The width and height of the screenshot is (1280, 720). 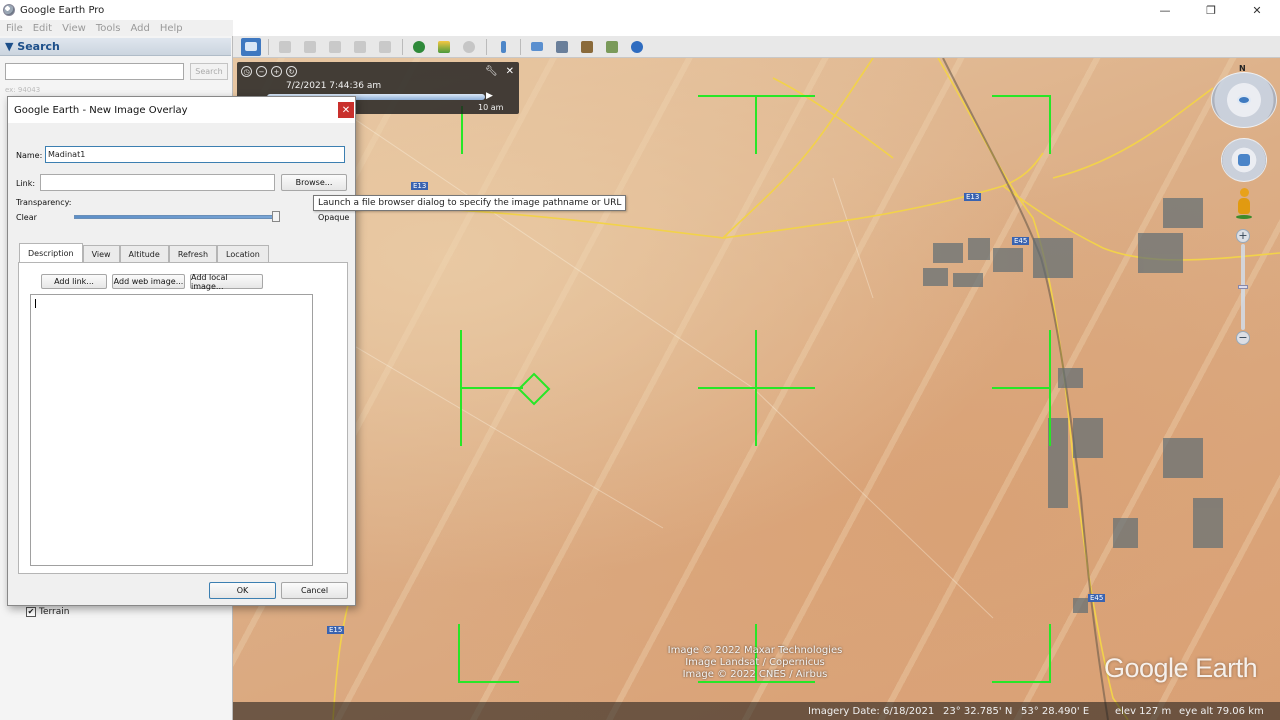 What do you see at coordinates (612, 47) in the screenshot?
I see `view-in-maps-button` at bounding box center [612, 47].